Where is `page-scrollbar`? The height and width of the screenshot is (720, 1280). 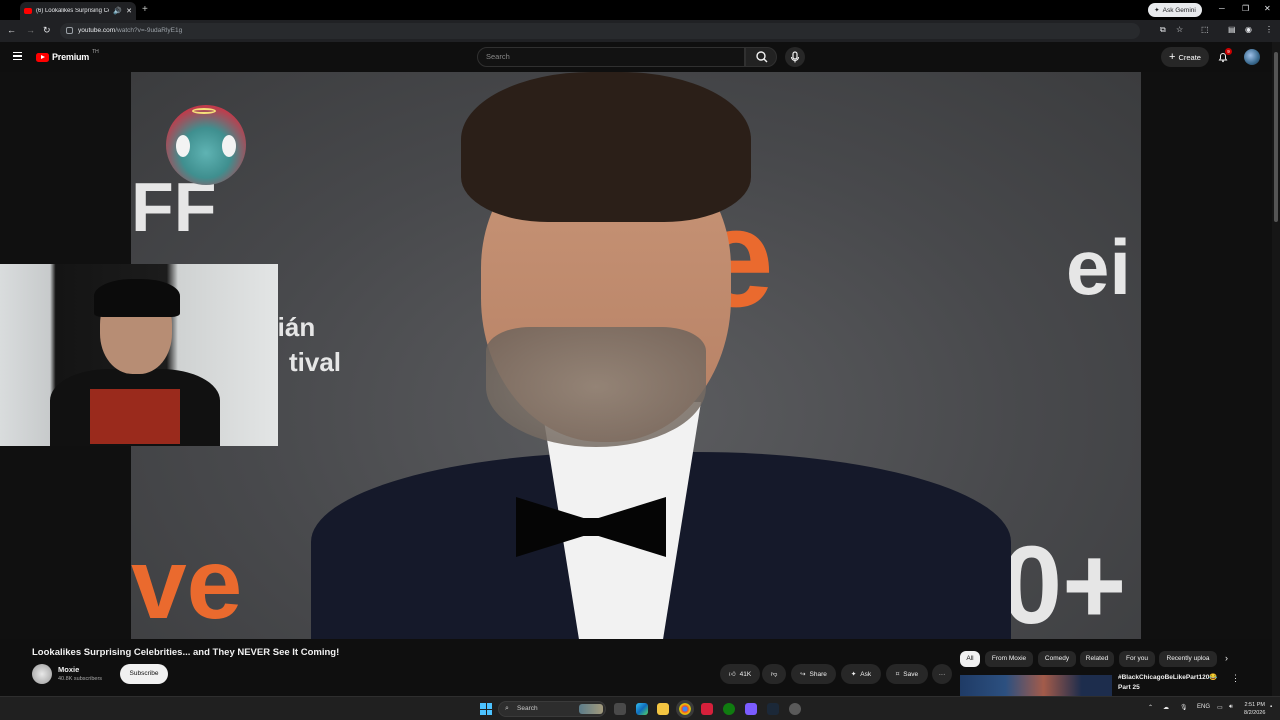 page-scrollbar is located at coordinates (1276, 369).